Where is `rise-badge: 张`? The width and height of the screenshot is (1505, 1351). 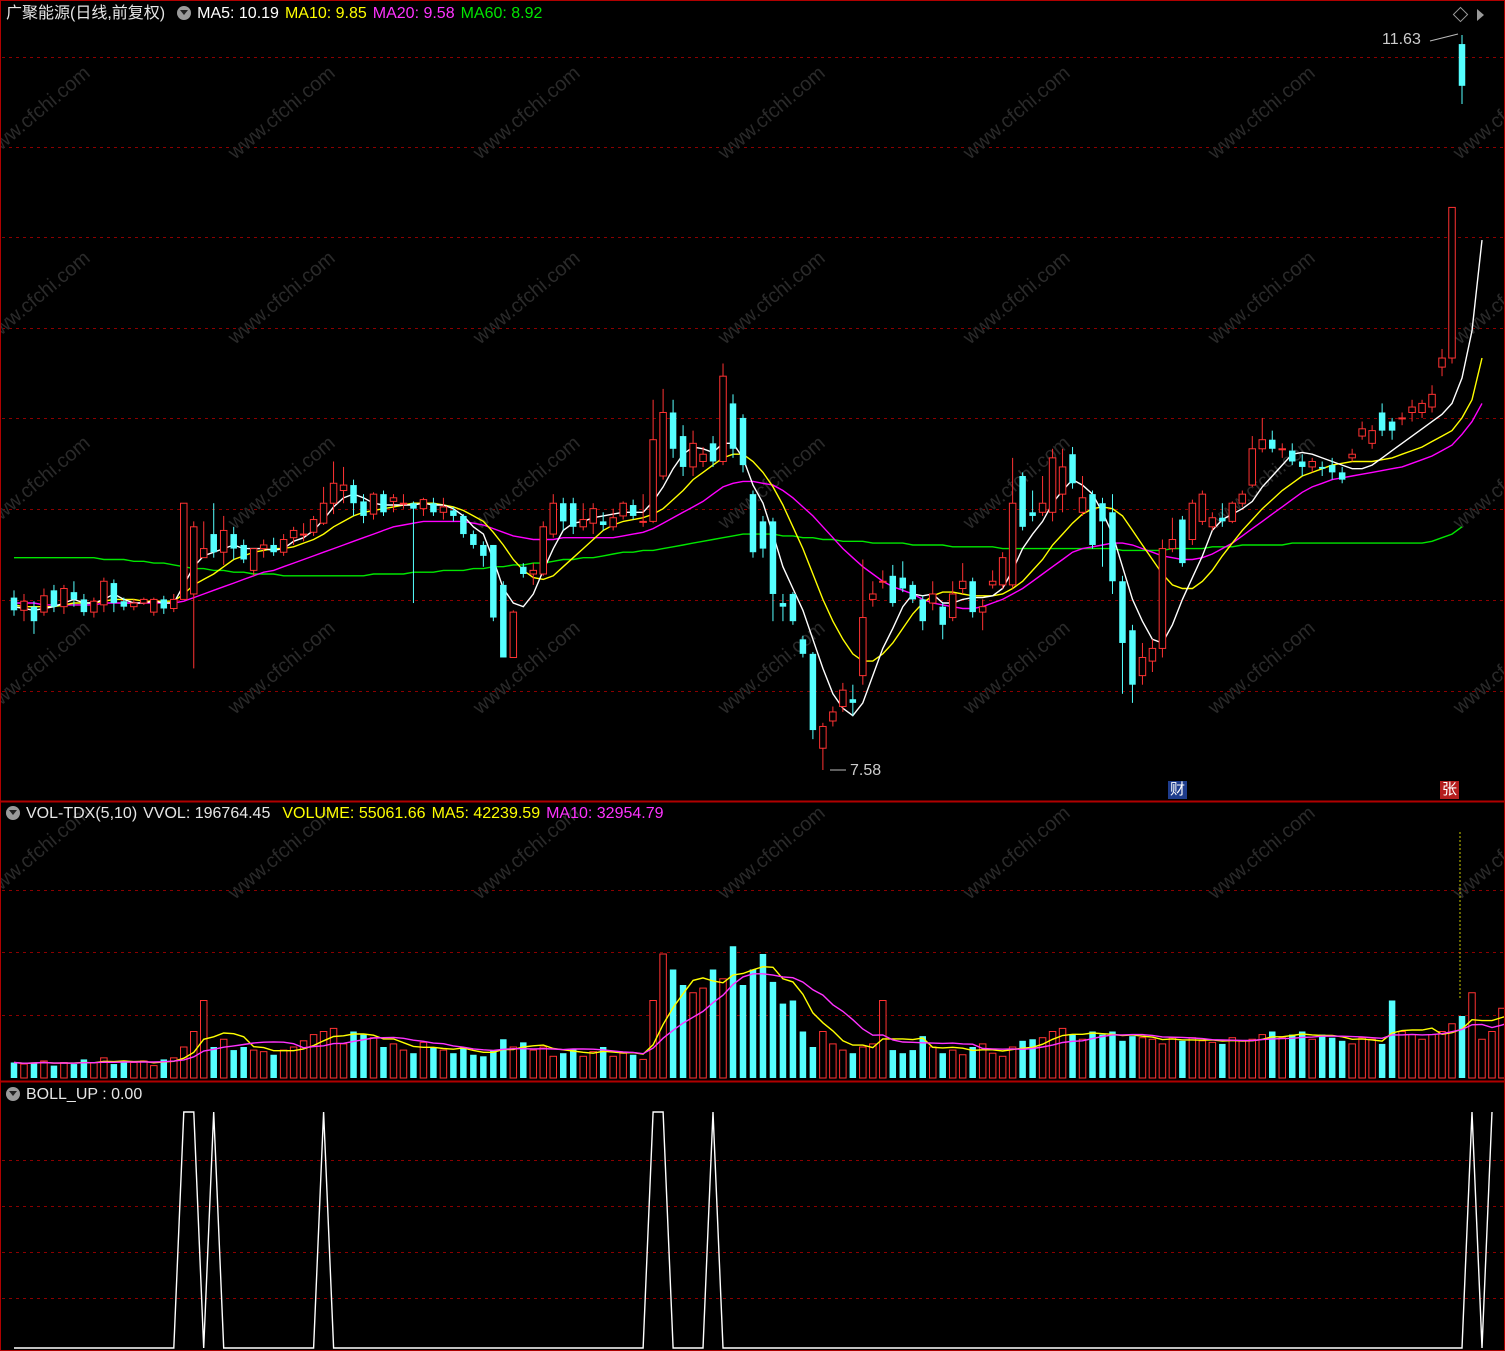 rise-badge: 张 is located at coordinates (1450, 790).